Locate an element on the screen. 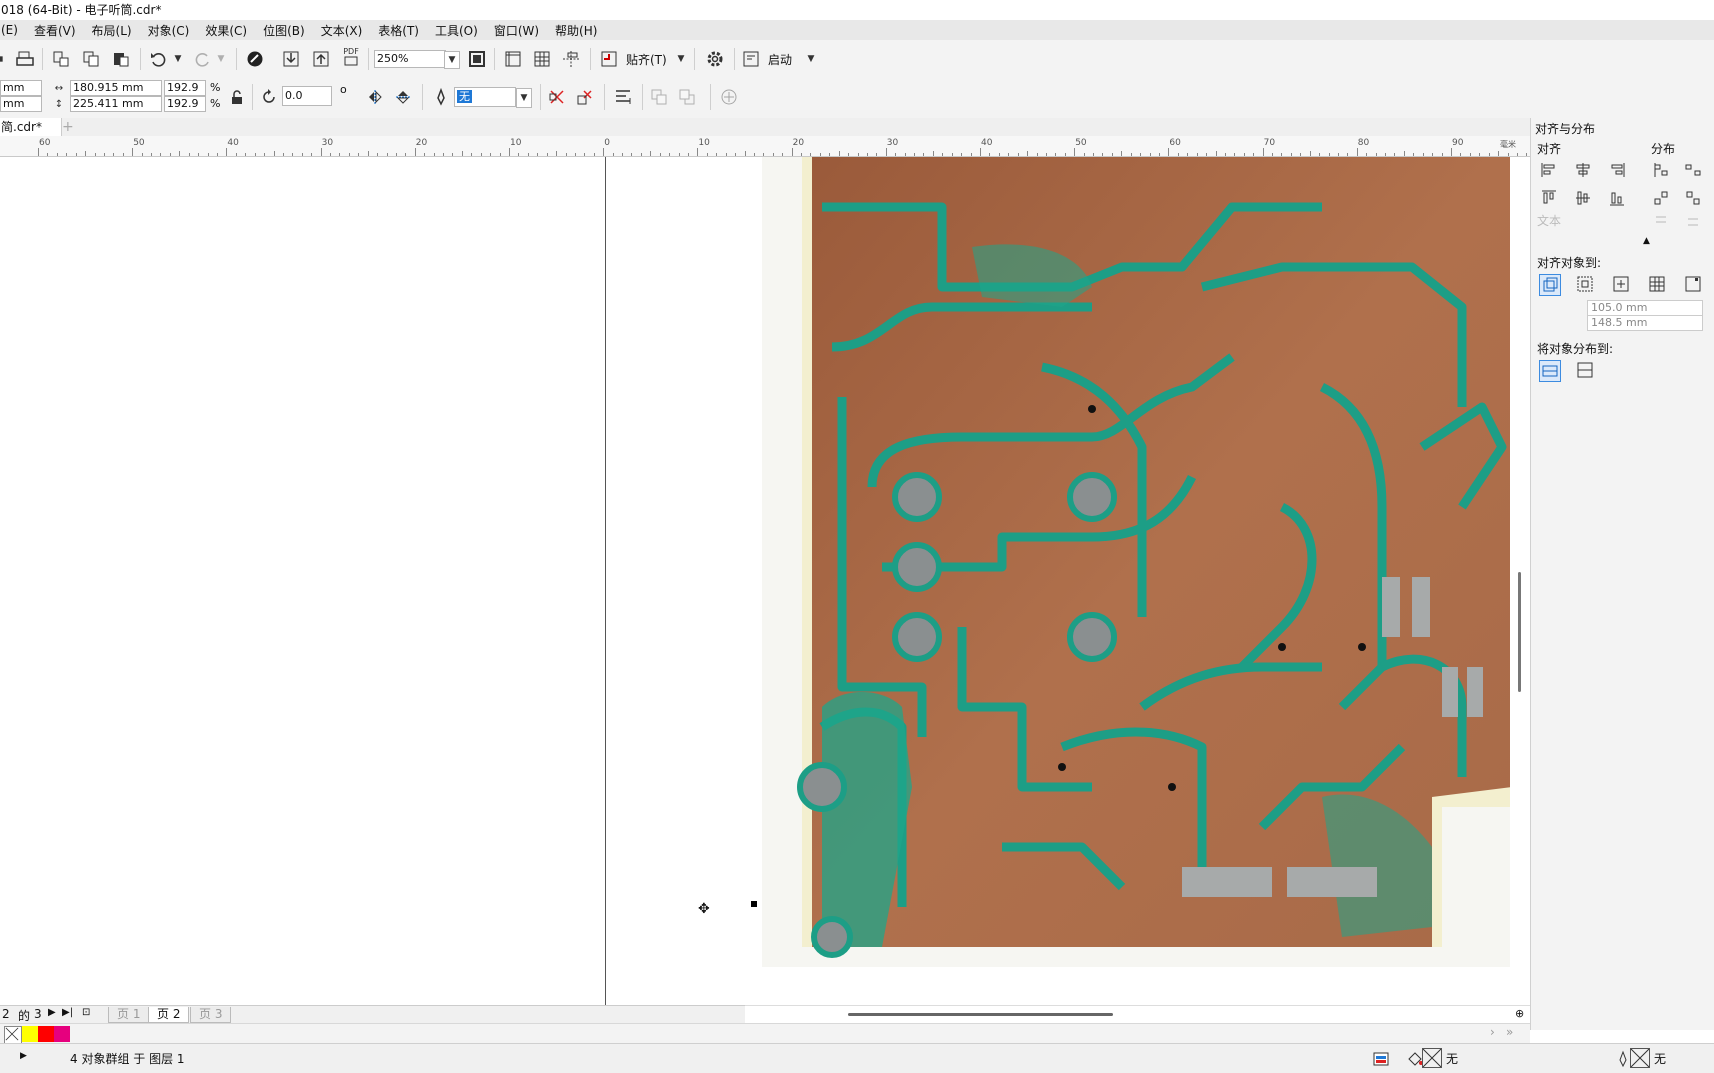  align-right-icon is located at coordinates (1617, 170).